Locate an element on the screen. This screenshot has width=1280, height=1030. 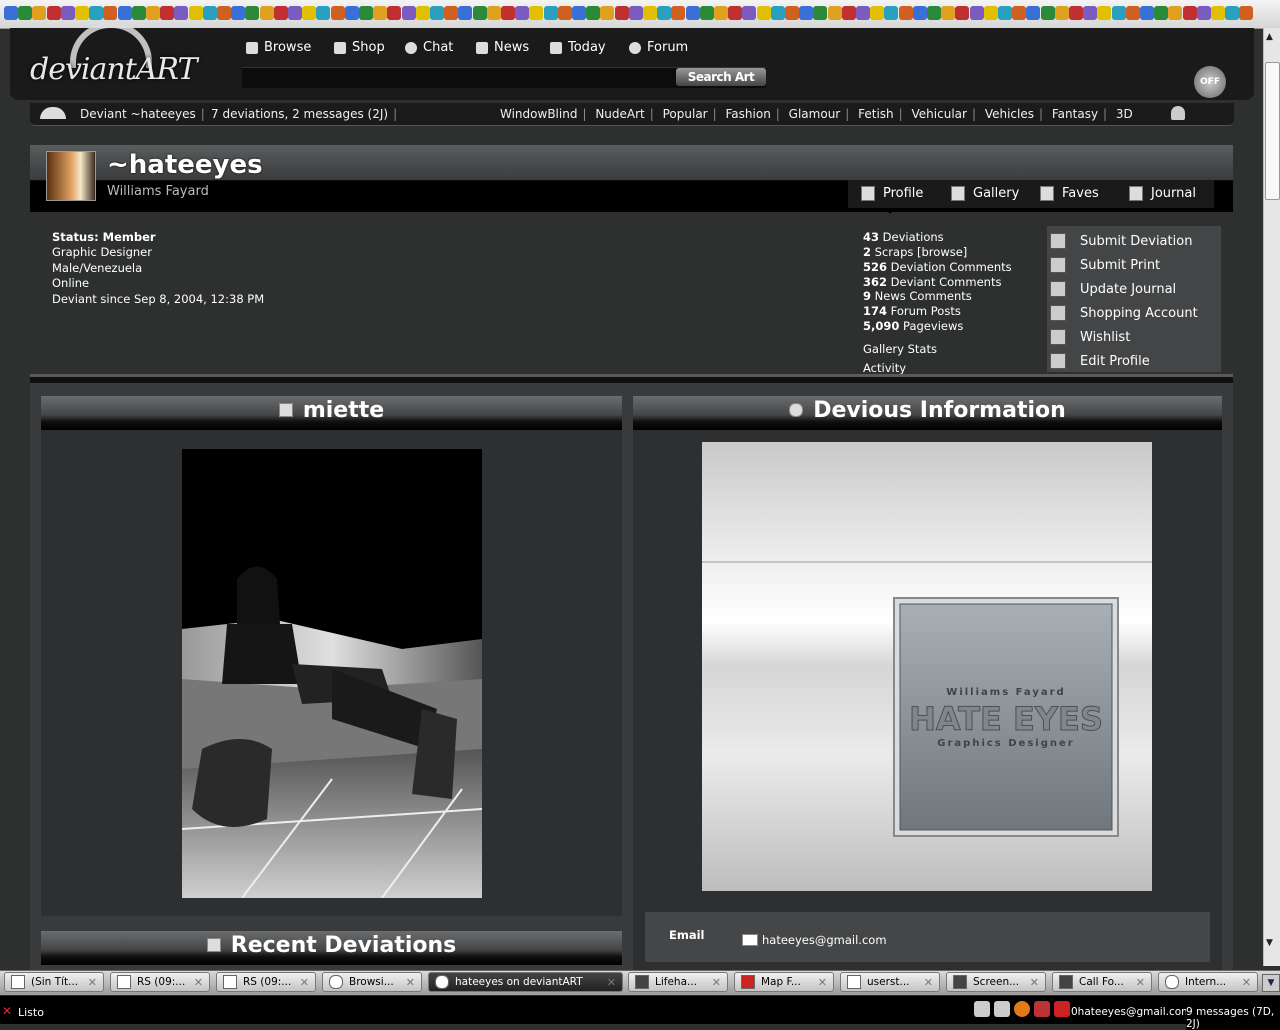
email-link: hateeyes@gmail.com is located at coordinates (814, 940).